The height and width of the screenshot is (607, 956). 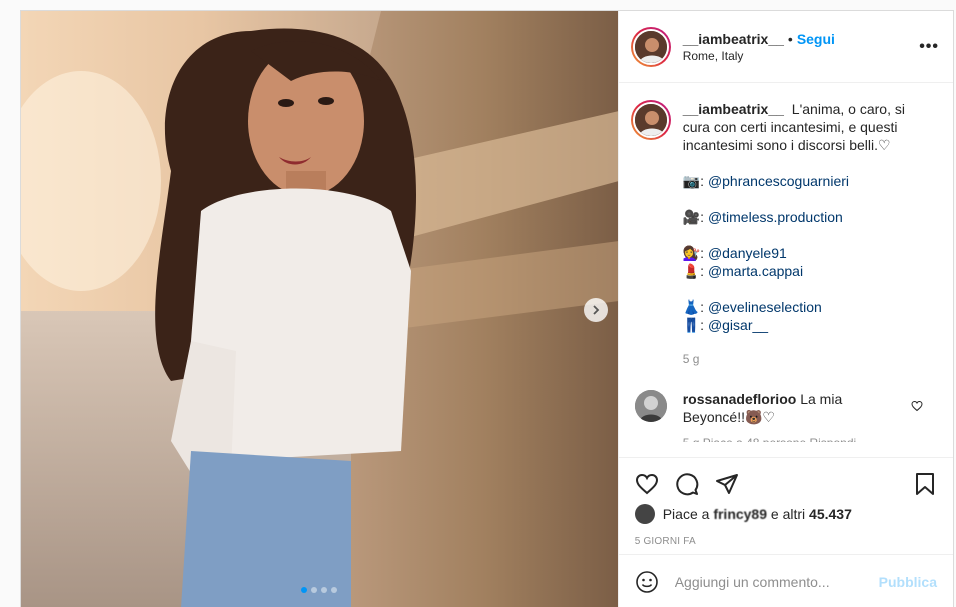 What do you see at coordinates (691, 325) in the screenshot?
I see `jeans-icon: 👖` at bounding box center [691, 325].